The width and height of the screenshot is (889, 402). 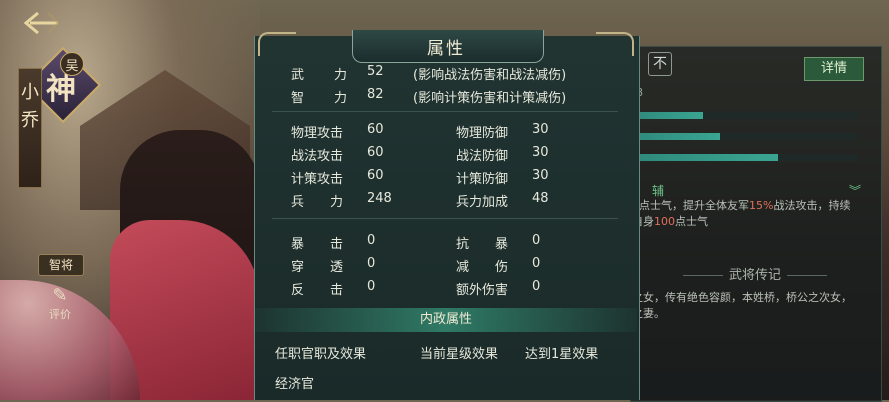 What do you see at coordinates (317, 244) in the screenshot?
I see `stat-label: 暴 击` at bounding box center [317, 244].